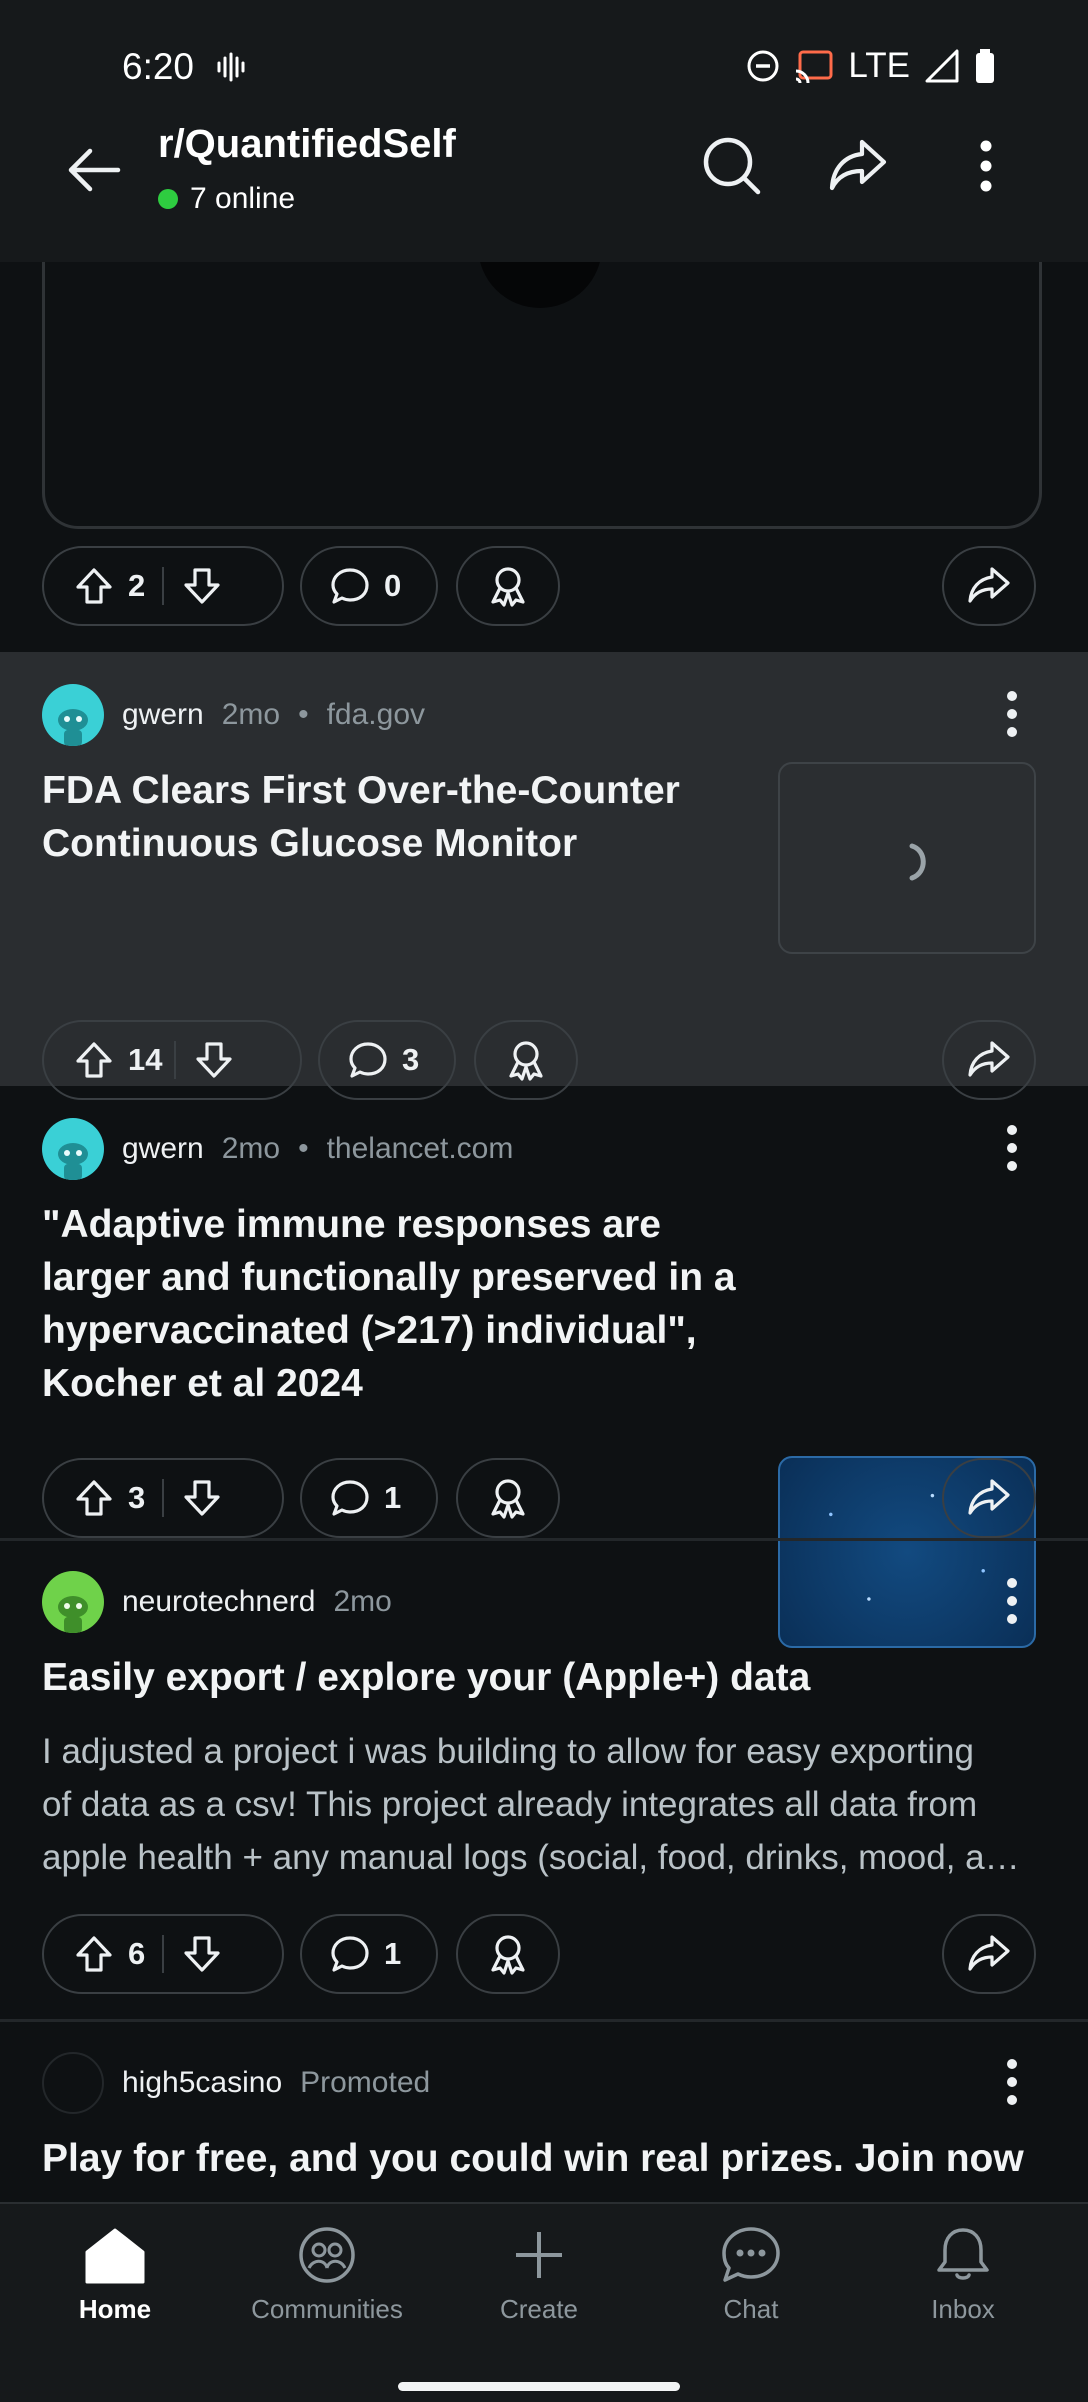 This screenshot has height=2402, width=1088. Describe the element at coordinates (137, 1953) in the screenshot. I see `upvote-count: 6` at that location.